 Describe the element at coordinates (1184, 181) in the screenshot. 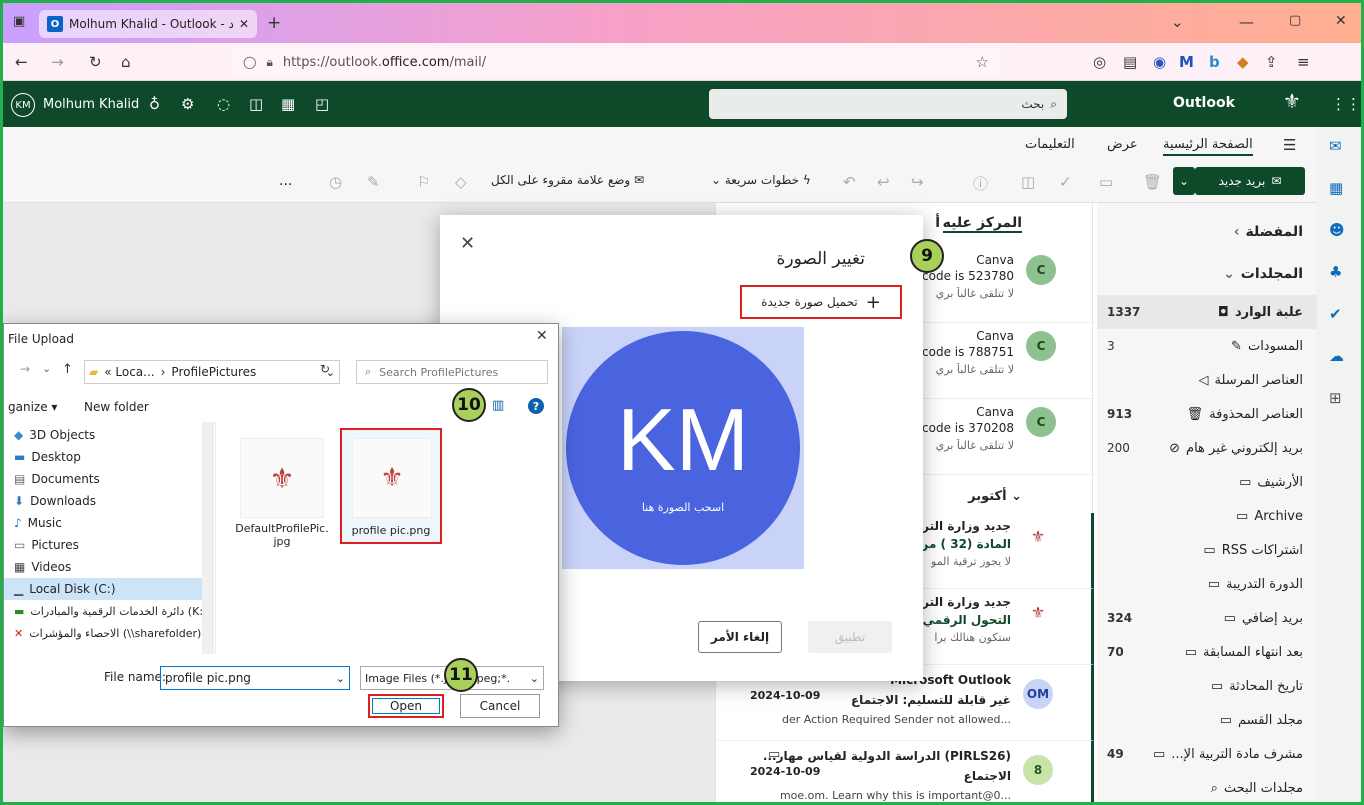

I see `new-mail-dropdown: ⌄` at that location.